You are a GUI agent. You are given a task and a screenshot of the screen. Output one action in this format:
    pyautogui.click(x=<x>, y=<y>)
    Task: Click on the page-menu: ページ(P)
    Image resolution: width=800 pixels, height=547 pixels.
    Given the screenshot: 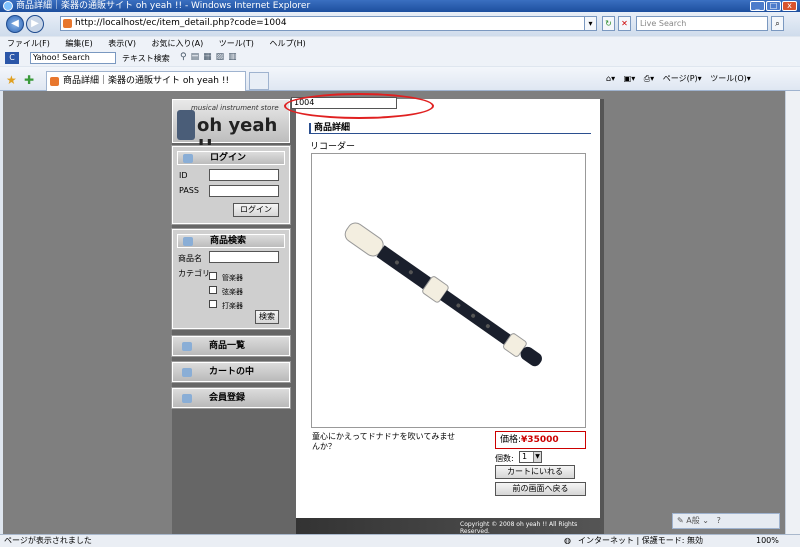 What is the action you would take?
    pyautogui.click(x=680, y=78)
    